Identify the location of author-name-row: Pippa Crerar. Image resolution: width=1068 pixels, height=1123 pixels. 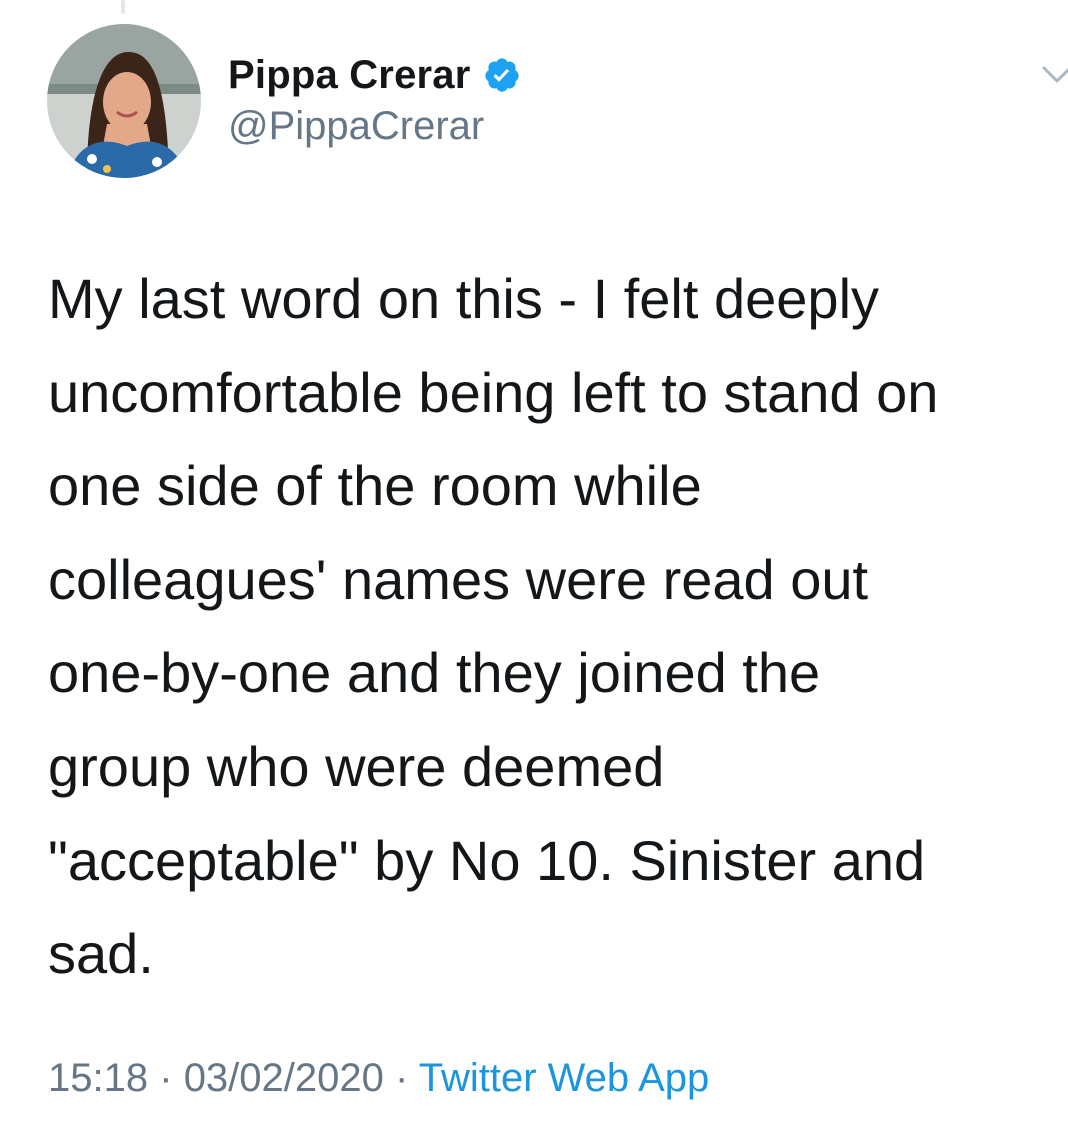
(374, 75).